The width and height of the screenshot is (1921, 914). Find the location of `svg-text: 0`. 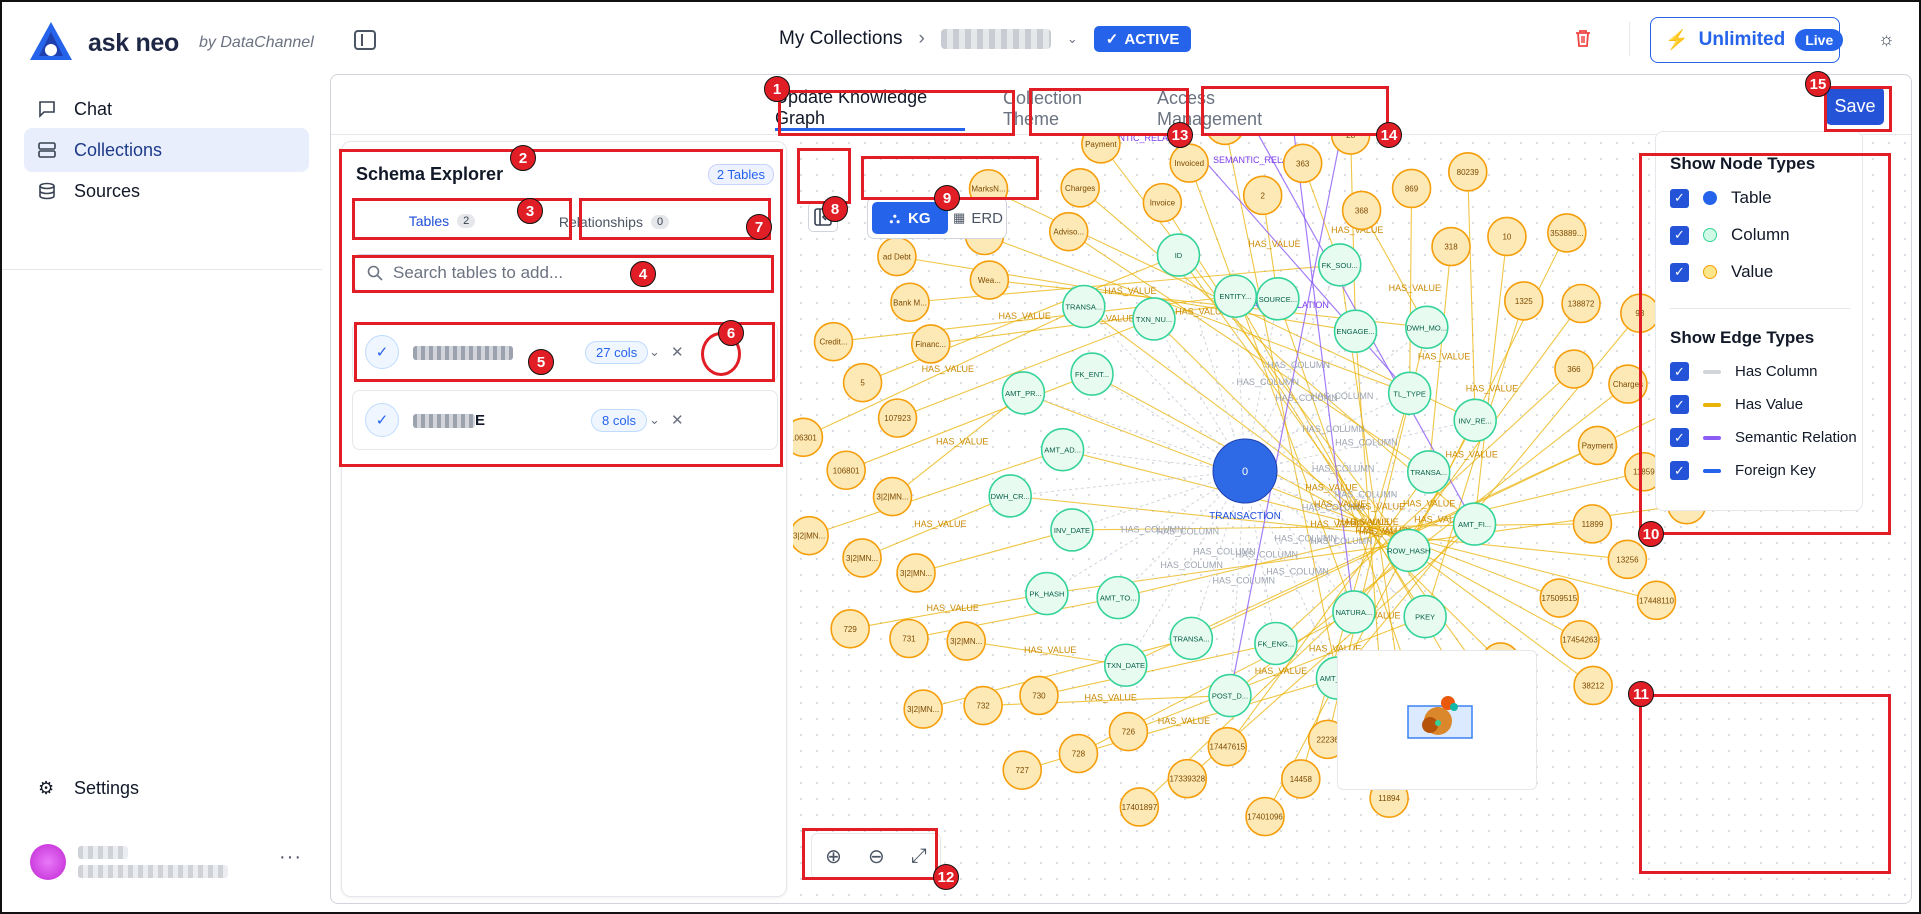

svg-text: 0 is located at coordinates (1245, 472).